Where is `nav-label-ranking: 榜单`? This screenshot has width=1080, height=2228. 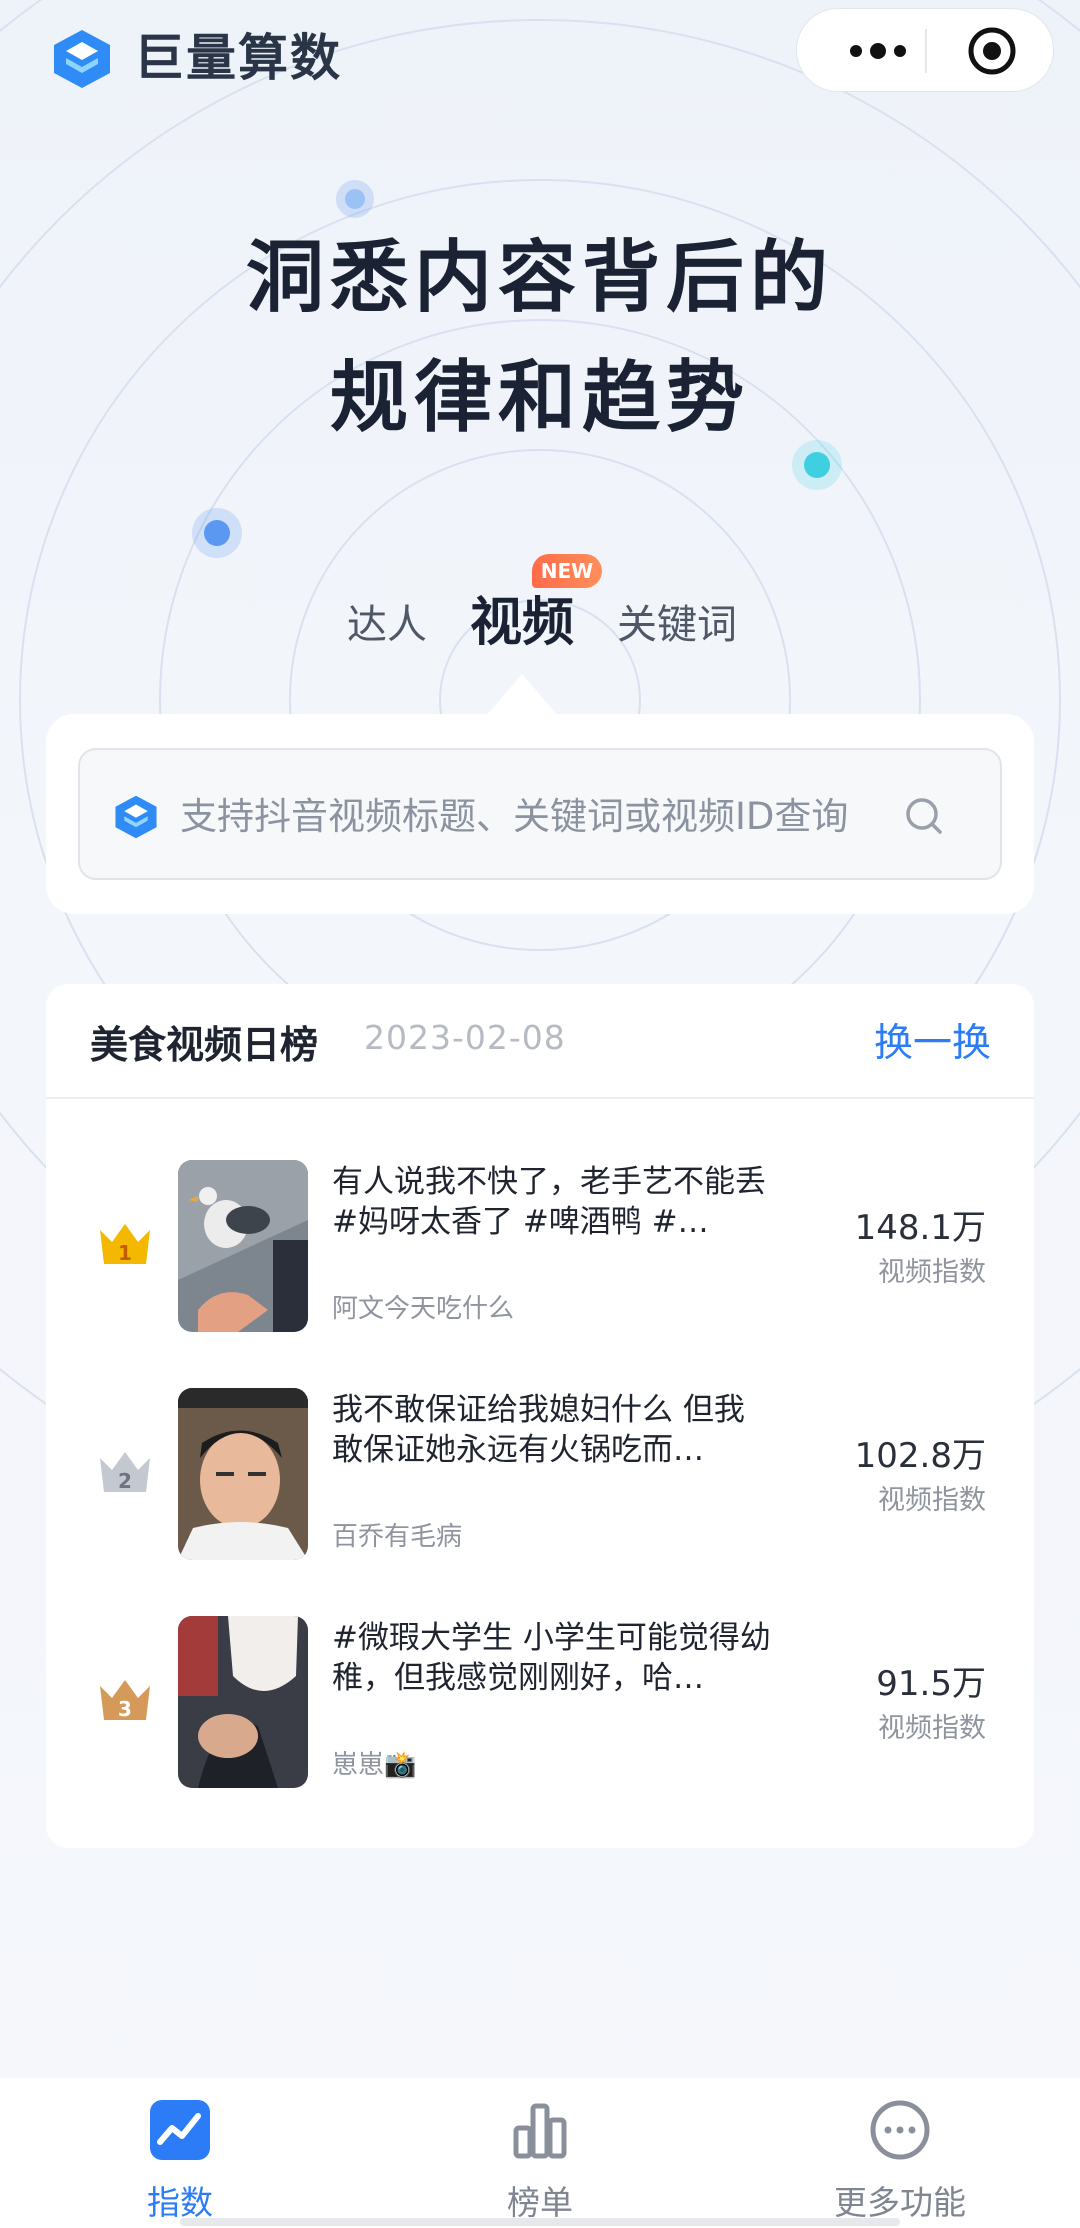 nav-label-ranking: 榜单 is located at coordinates (540, 2202).